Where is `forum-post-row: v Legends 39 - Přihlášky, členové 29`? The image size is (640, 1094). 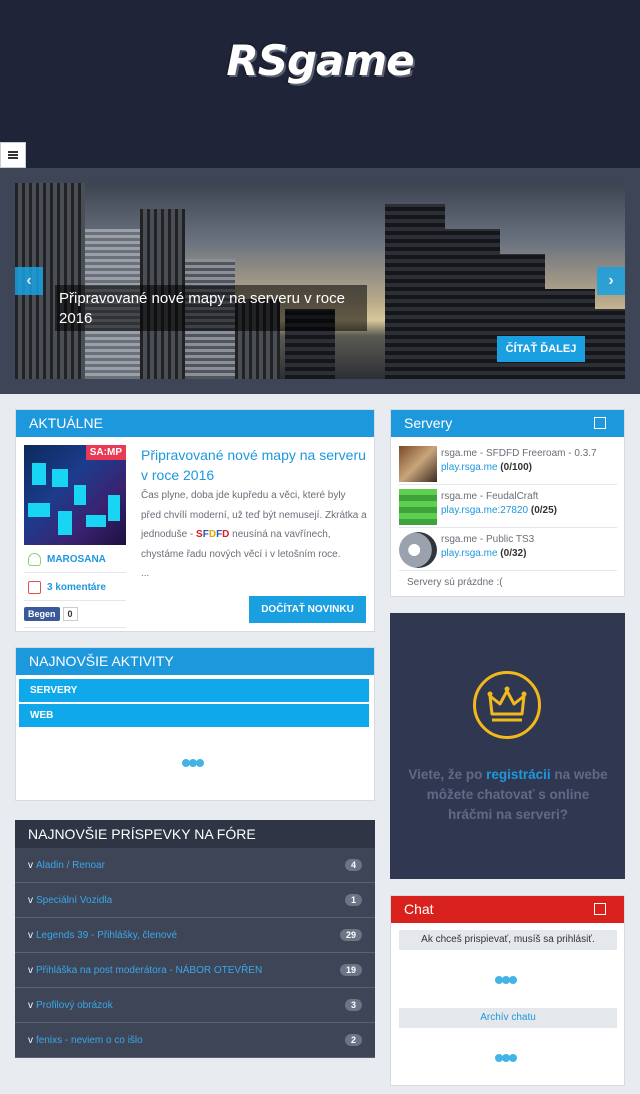
forum-post-row: v Legends 39 - Přihlášky, členové 29 is located at coordinates (195, 935).